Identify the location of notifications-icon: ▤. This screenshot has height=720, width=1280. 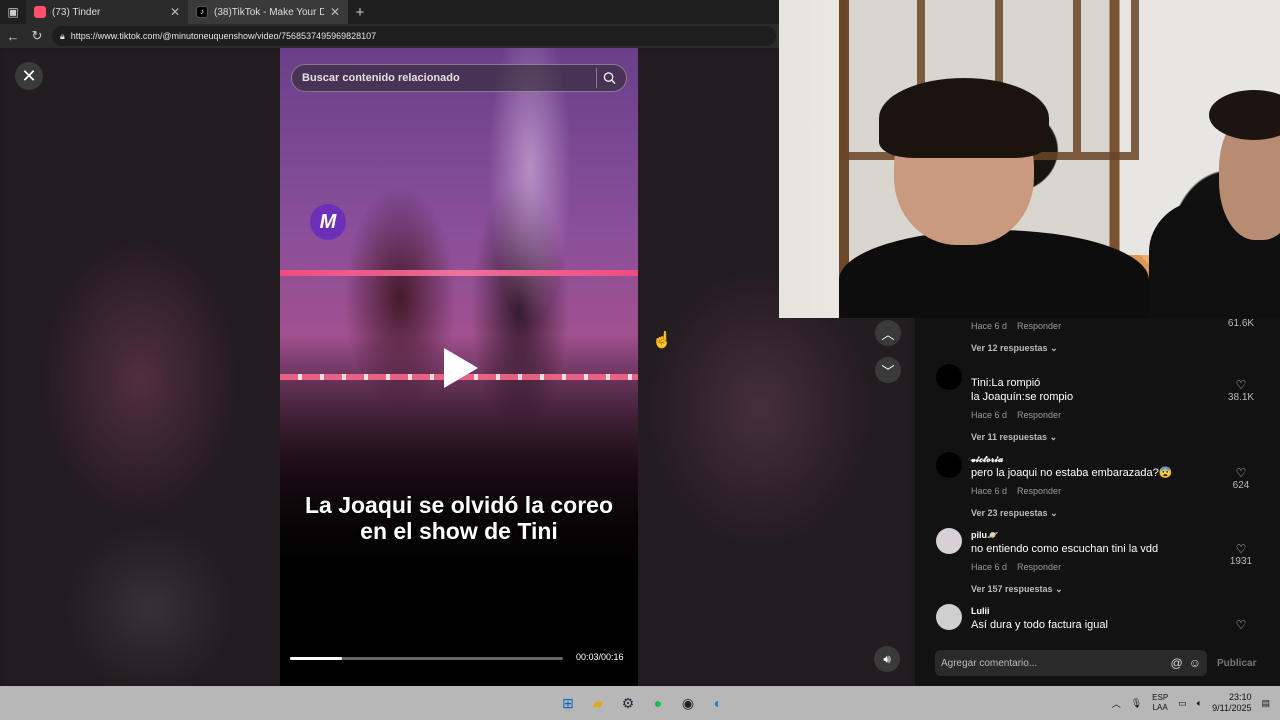
(1265, 703).